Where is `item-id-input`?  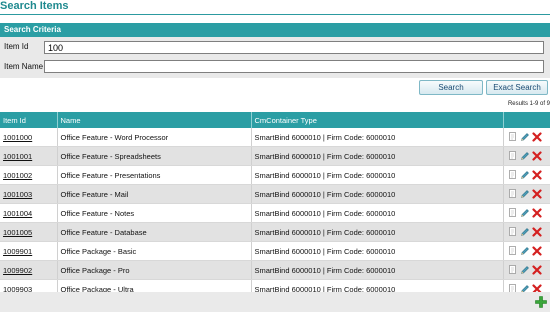 item-id-input is located at coordinates (294, 47).